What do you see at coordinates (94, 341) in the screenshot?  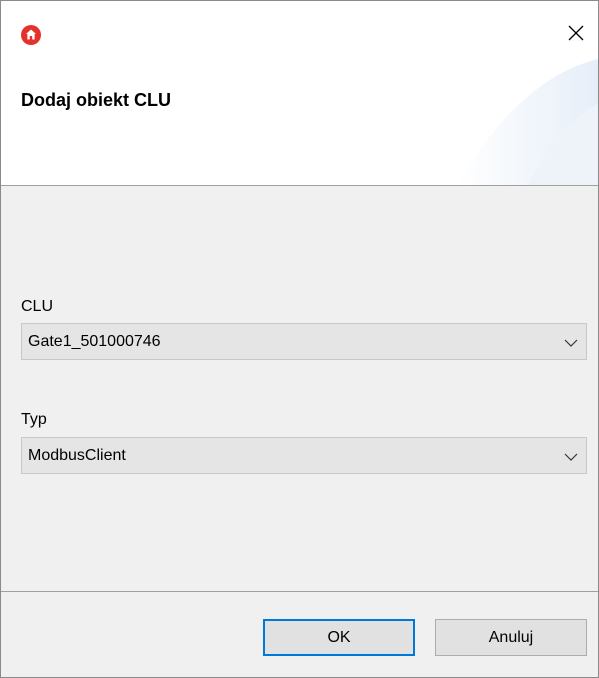 I see `clu-select-value: Gate1_501000746` at bounding box center [94, 341].